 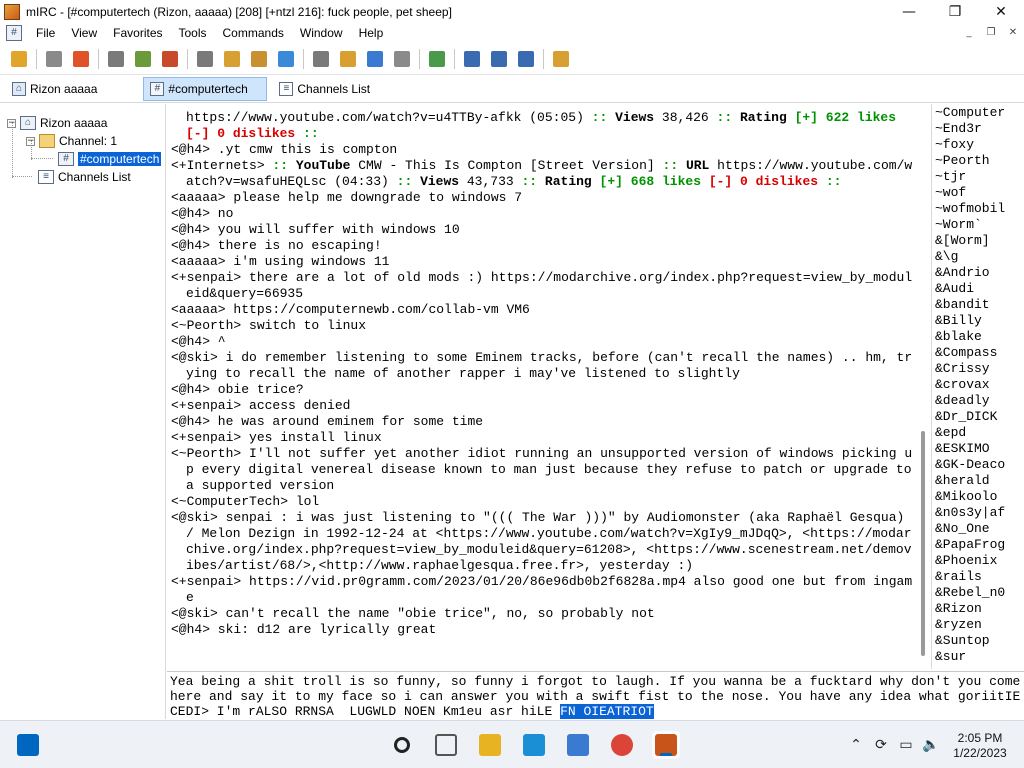 What do you see at coordinates (856, 745) in the screenshot?
I see `show-hidden-icons-icon: ⌃` at bounding box center [856, 745].